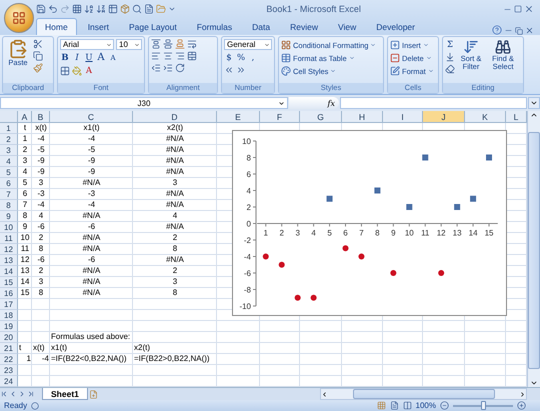 The image size is (540, 411). What do you see at coordinates (314, 103) in the screenshot?
I see `insert-function-button: fx` at bounding box center [314, 103].